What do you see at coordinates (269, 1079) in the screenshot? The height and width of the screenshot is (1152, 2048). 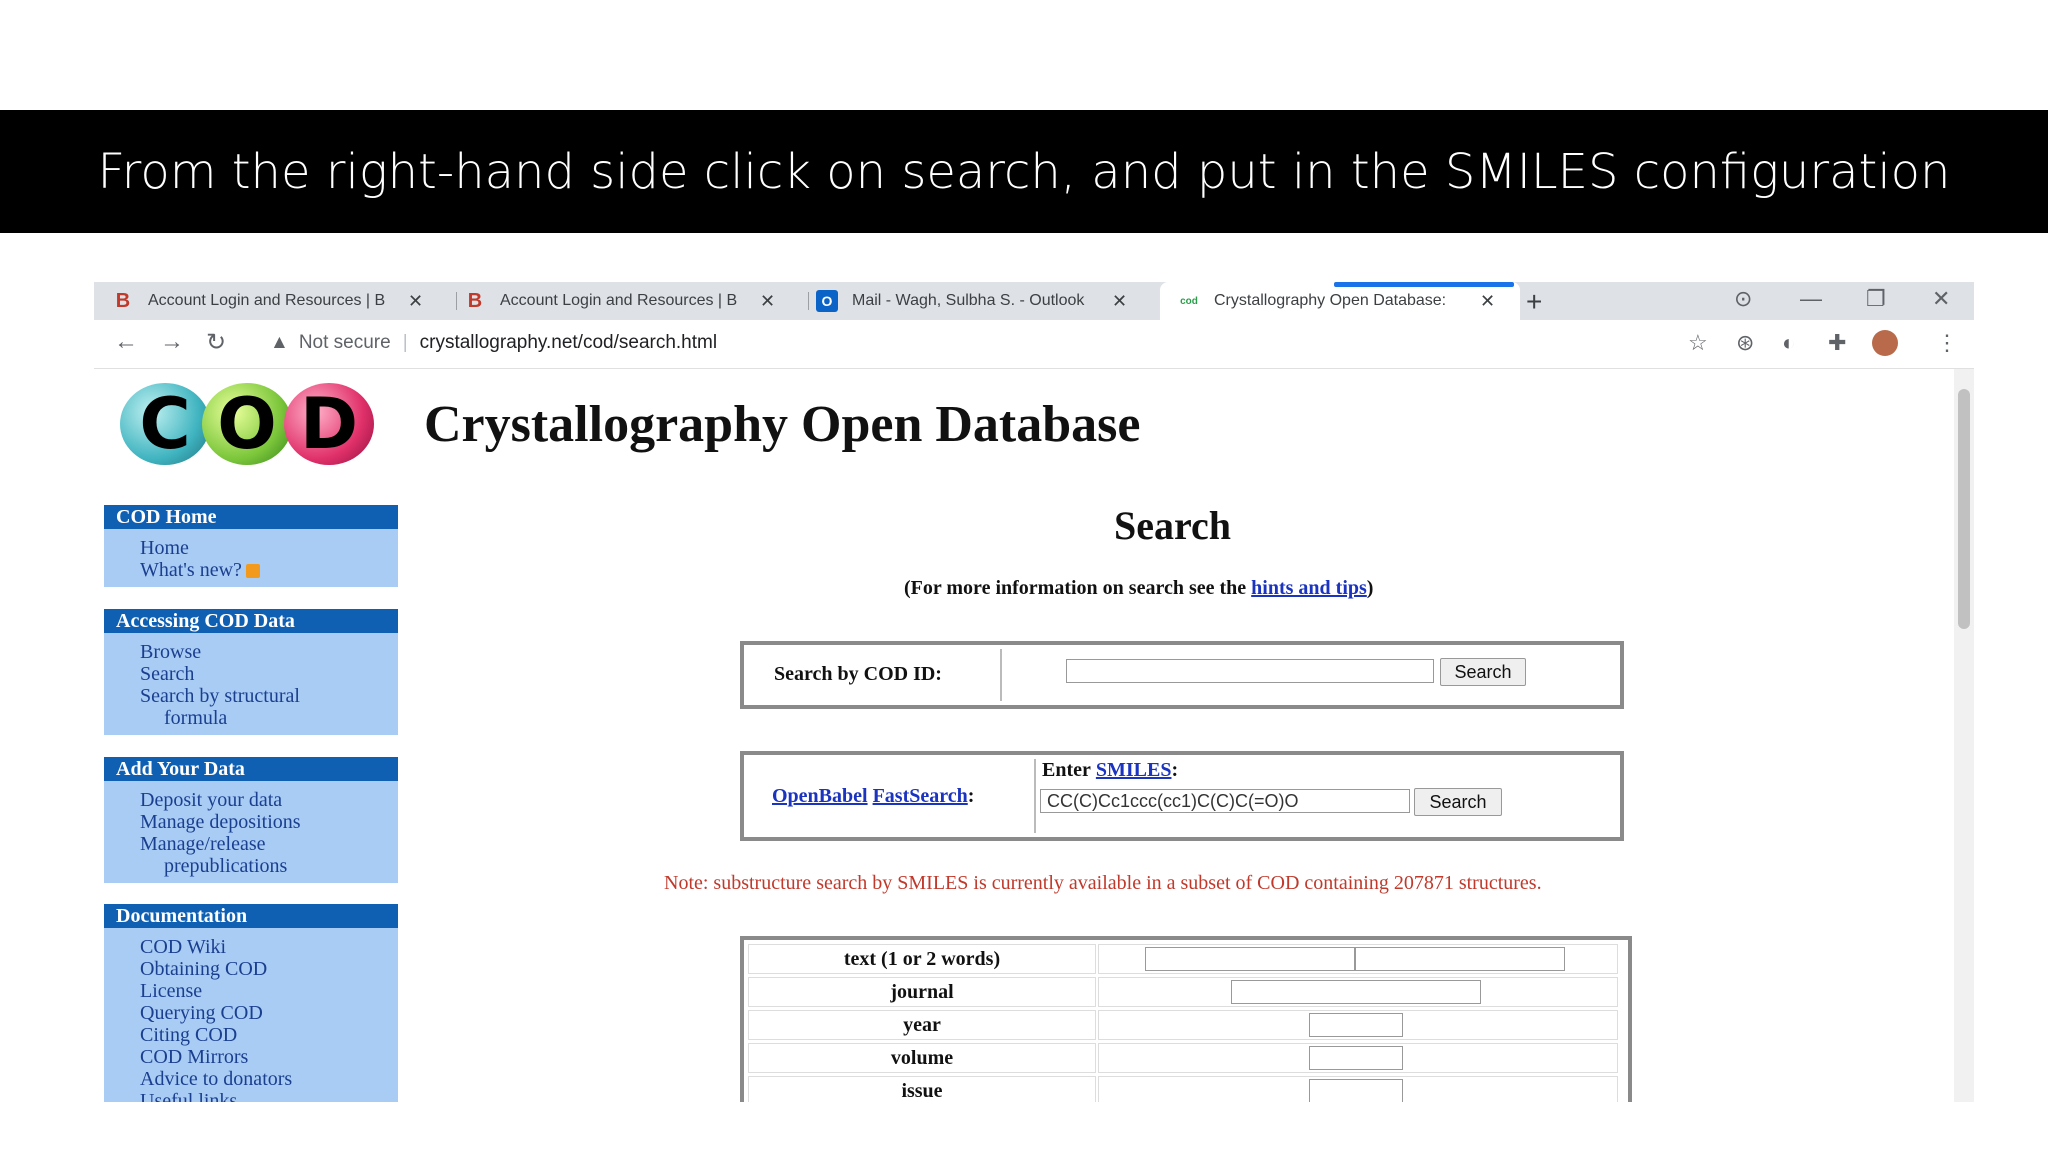 I see `sidebar-item-advice-donators: Advice to donators` at bounding box center [269, 1079].